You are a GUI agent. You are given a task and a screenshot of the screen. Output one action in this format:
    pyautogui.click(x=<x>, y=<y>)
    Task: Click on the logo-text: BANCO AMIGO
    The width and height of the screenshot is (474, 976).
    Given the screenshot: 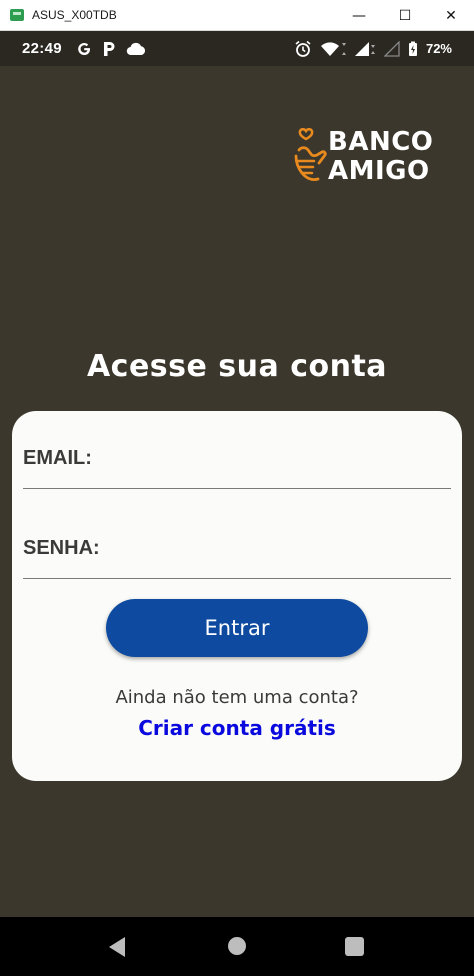 What is the action you would take?
    pyautogui.click(x=380, y=157)
    